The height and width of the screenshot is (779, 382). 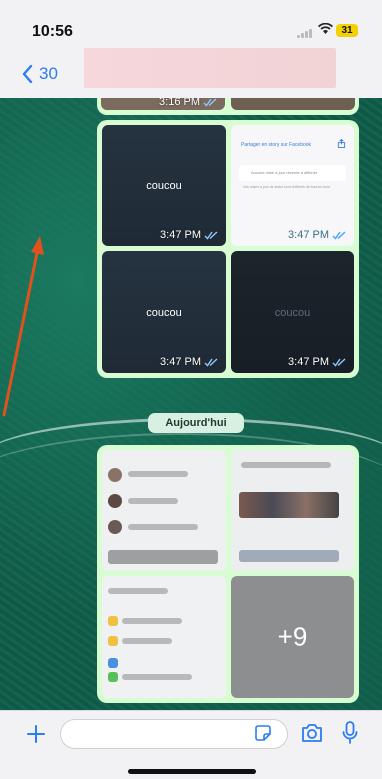 What do you see at coordinates (284, 172) in the screenshot?
I see `story-body: Aucune mise à jour récente à afficher` at bounding box center [284, 172].